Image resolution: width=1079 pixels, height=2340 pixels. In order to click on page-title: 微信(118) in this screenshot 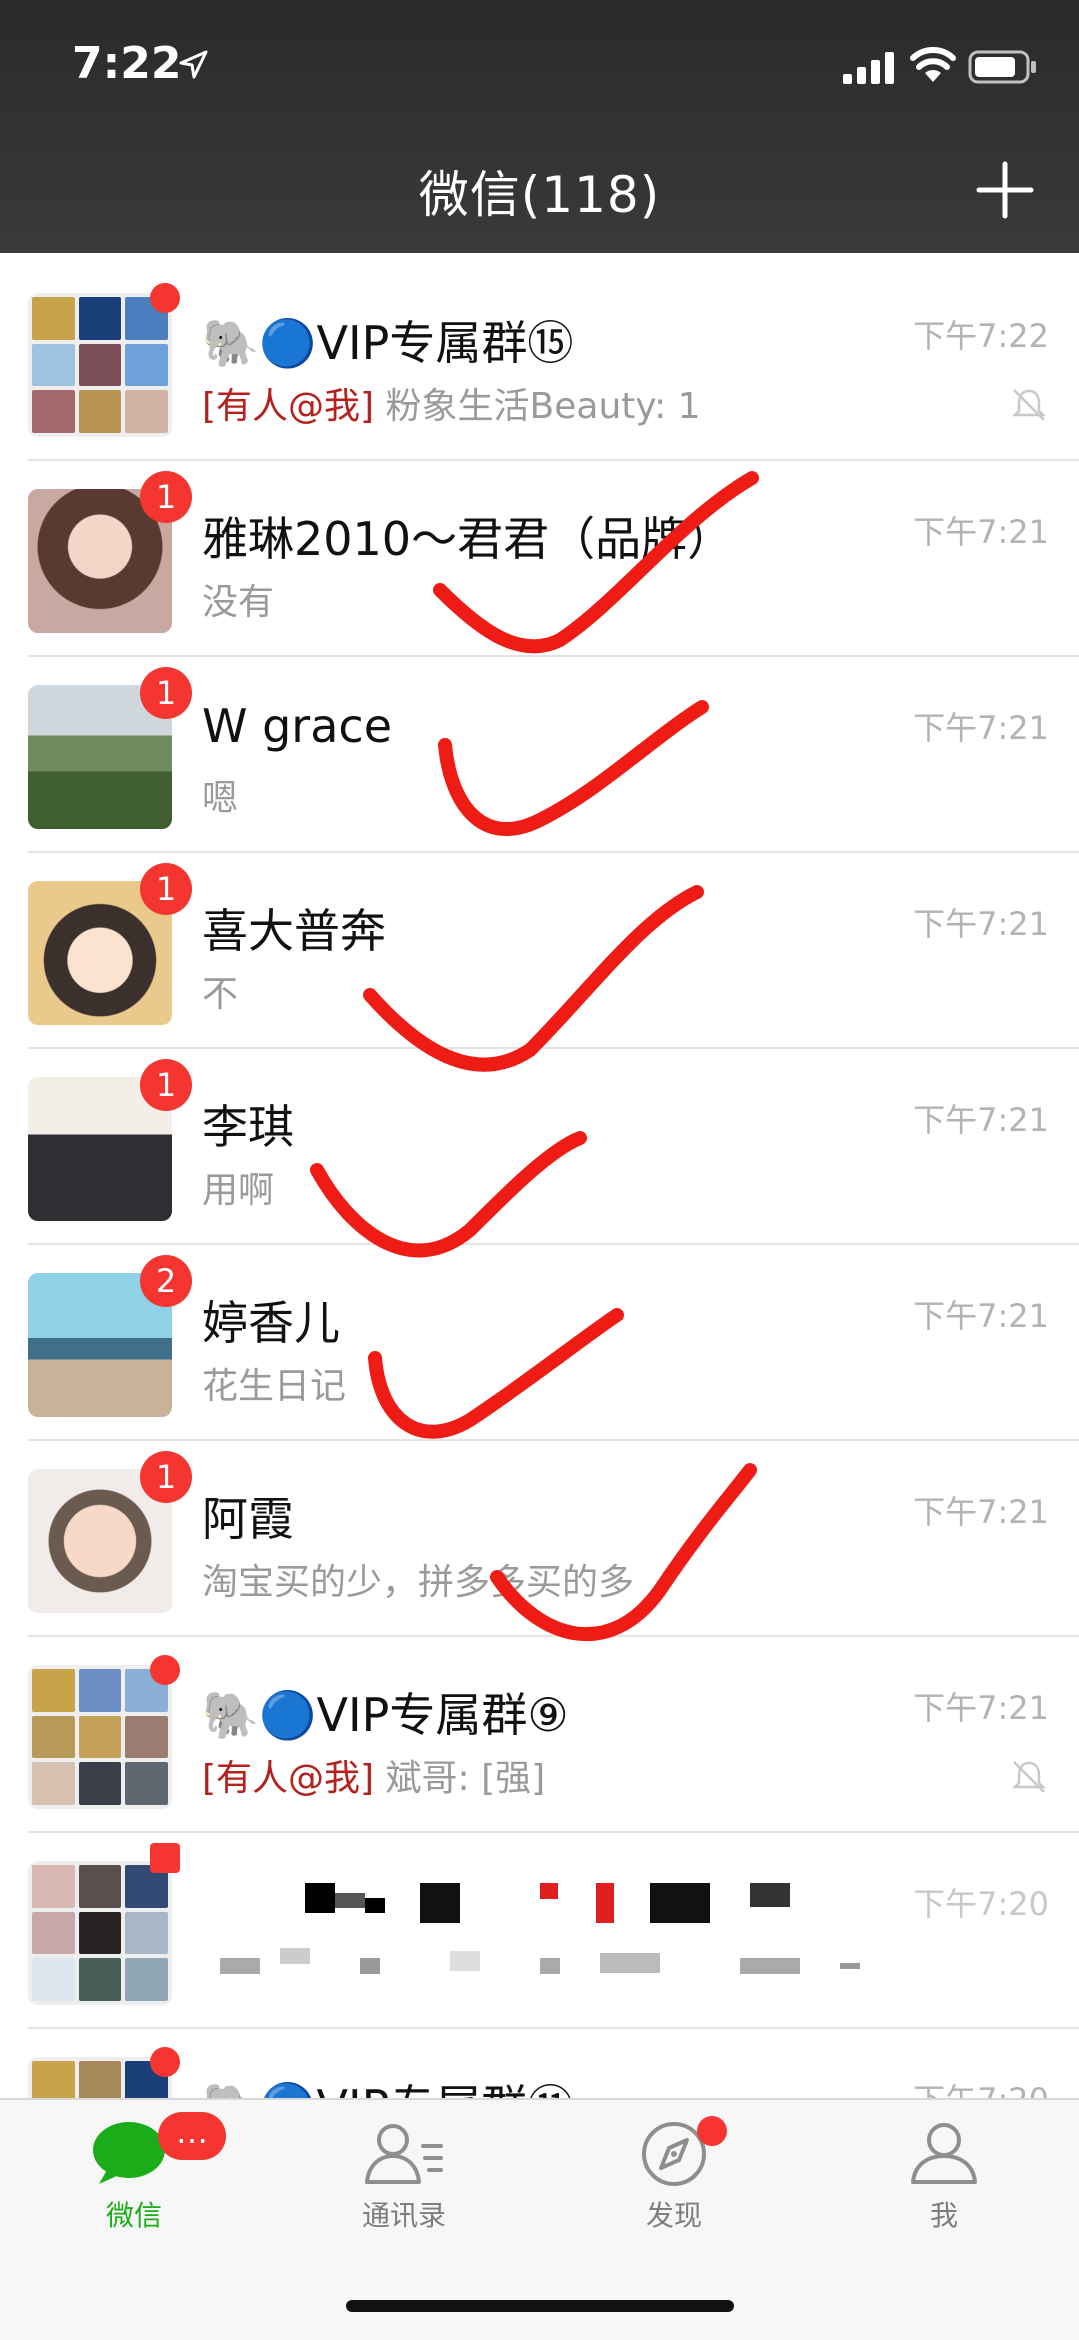, I will do `click(539, 195)`.